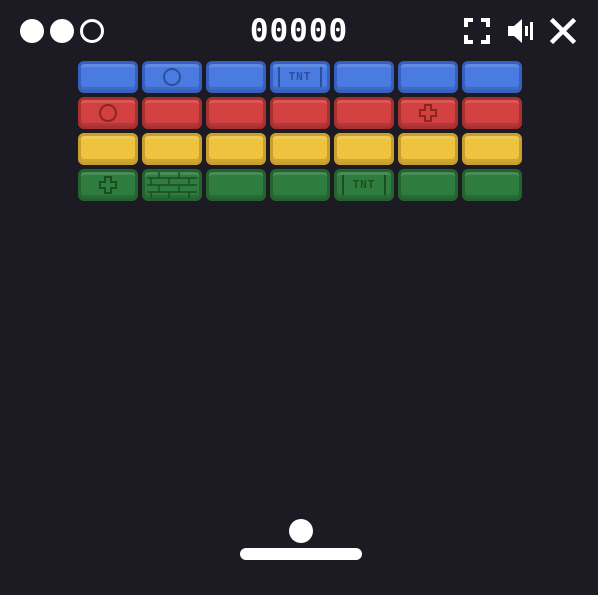 The width and height of the screenshot is (598, 595). I want to click on close-button, so click(563, 31).